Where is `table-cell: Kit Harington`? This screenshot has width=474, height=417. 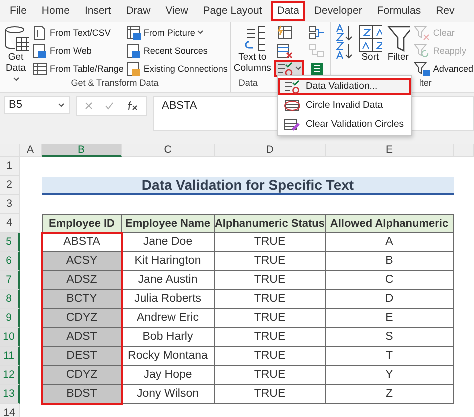
table-cell: Kit Harington is located at coordinates (168, 261).